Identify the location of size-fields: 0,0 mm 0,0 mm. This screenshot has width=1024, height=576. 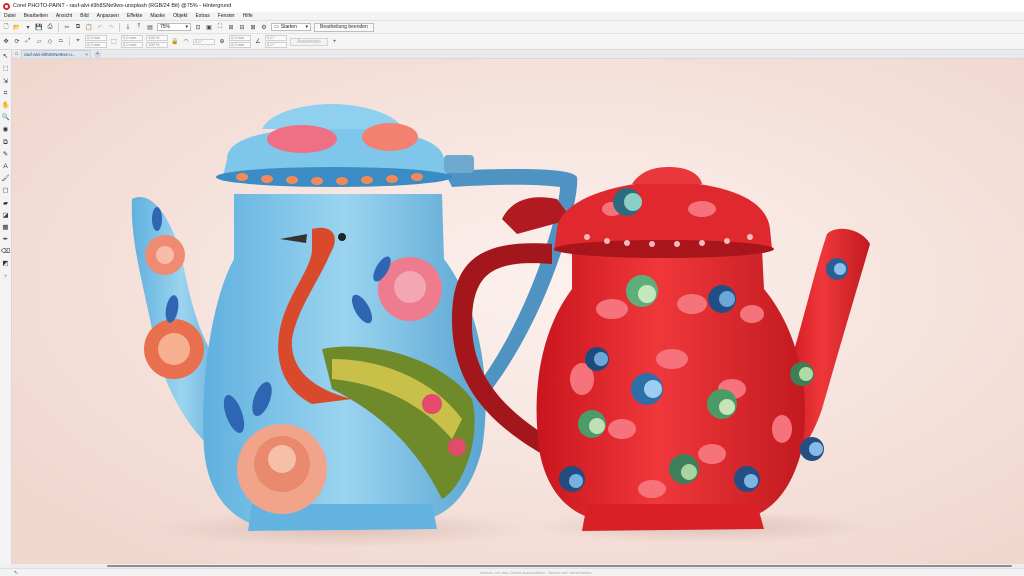
(132, 41).